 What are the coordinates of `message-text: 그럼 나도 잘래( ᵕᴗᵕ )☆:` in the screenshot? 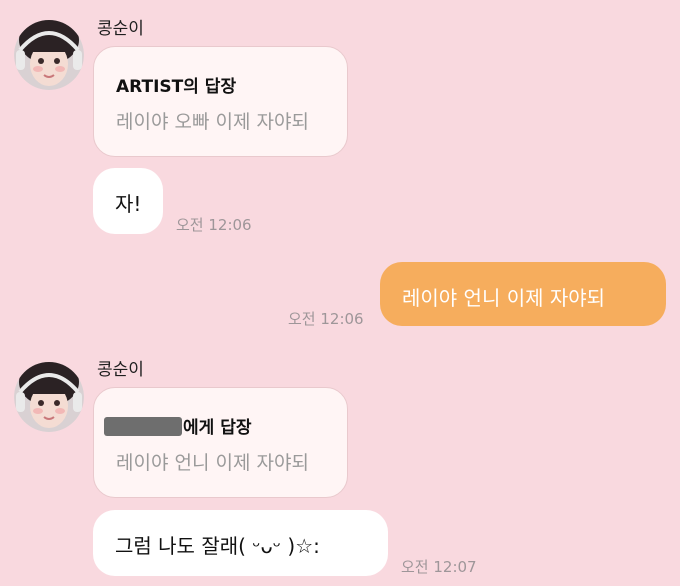 It's located at (217, 546).